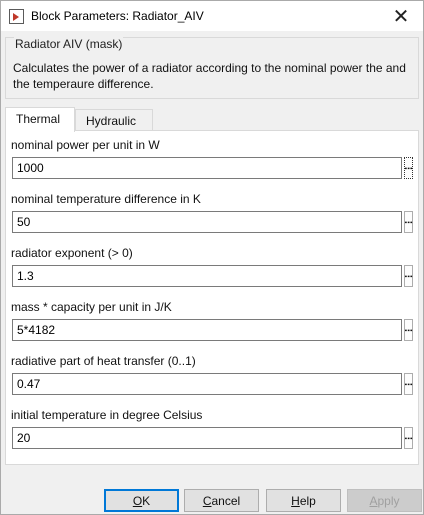 The image size is (424, 515). I want to click on help-button: Help, so click(303, 500).